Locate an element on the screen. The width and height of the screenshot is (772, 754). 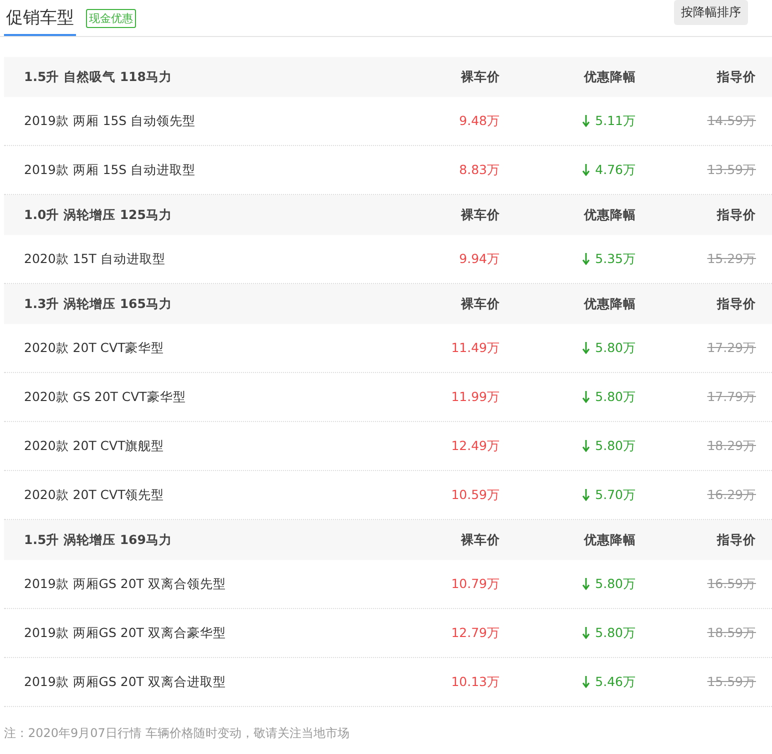
price-cell-text: 9.94万 is located at coordinates (479, 259).